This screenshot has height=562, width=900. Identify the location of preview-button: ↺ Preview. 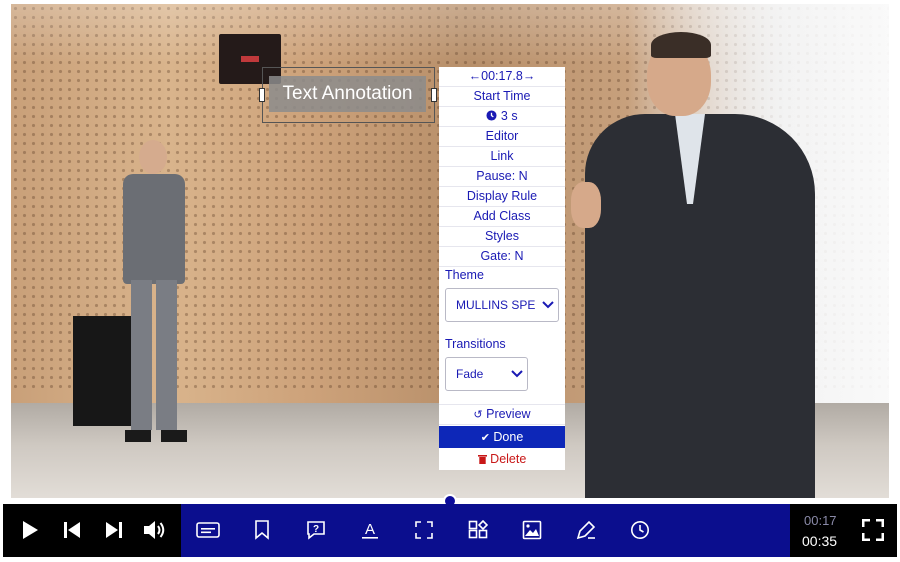
(502, 414).